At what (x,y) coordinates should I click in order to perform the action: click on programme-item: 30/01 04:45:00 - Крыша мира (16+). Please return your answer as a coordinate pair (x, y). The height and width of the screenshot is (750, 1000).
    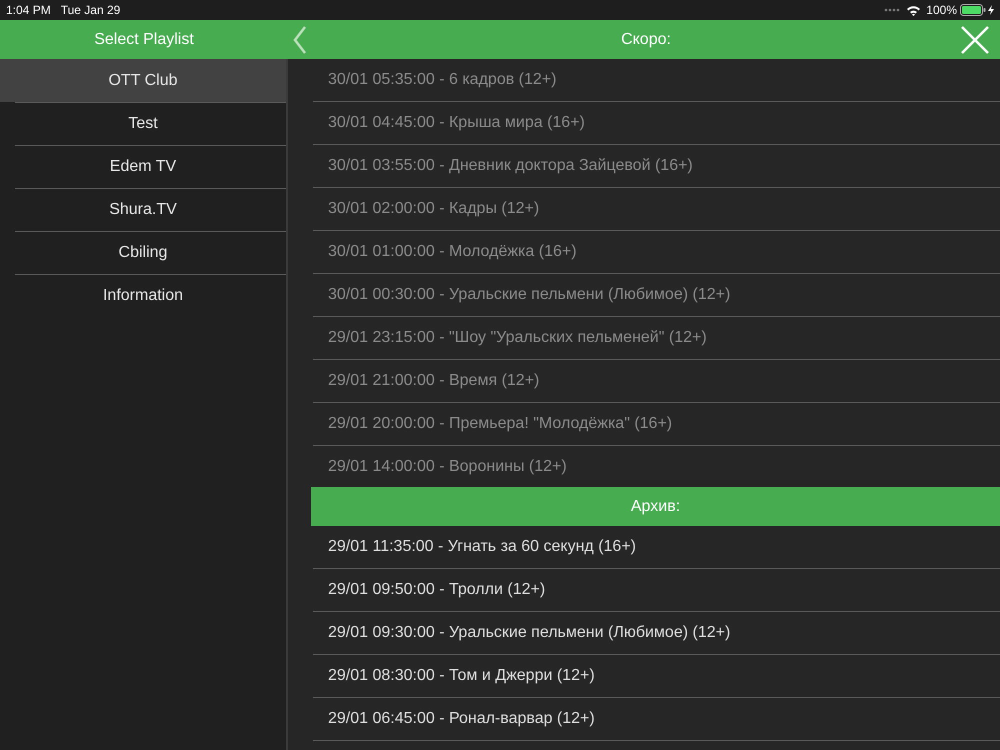
    Looking at the image, I should click on (449, 123).